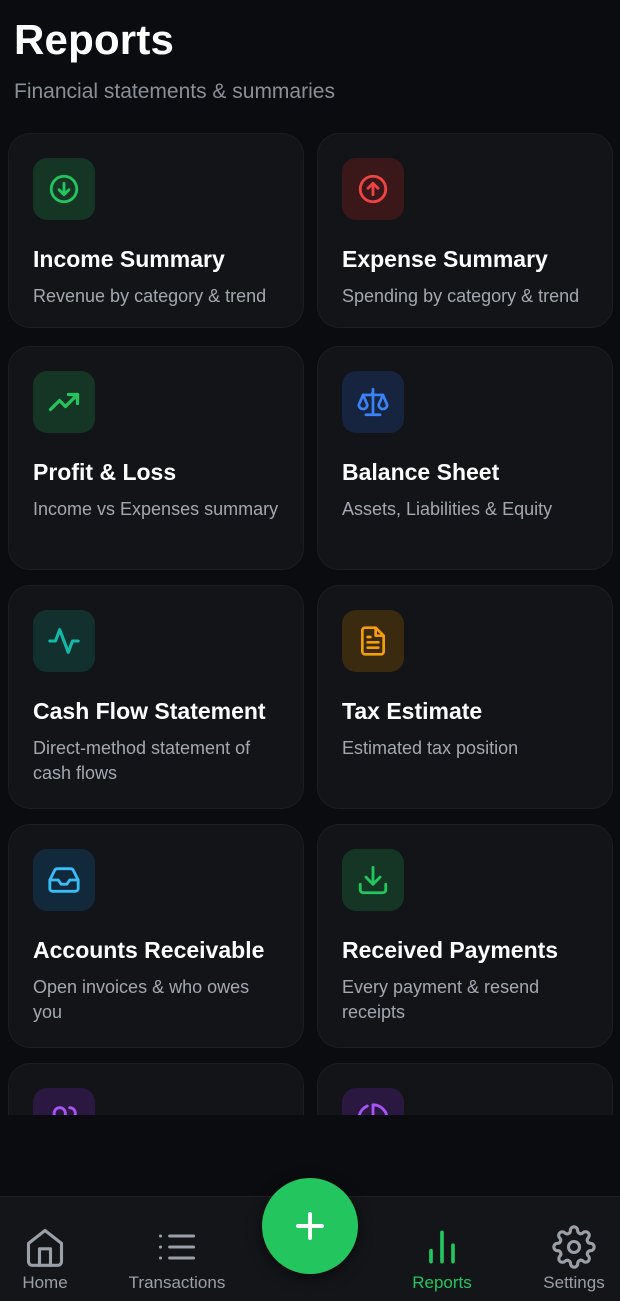  Describe the element at coordinates (441, 999) in the screenshot. I see `card-description: Every payment & resend receipts` at that location.